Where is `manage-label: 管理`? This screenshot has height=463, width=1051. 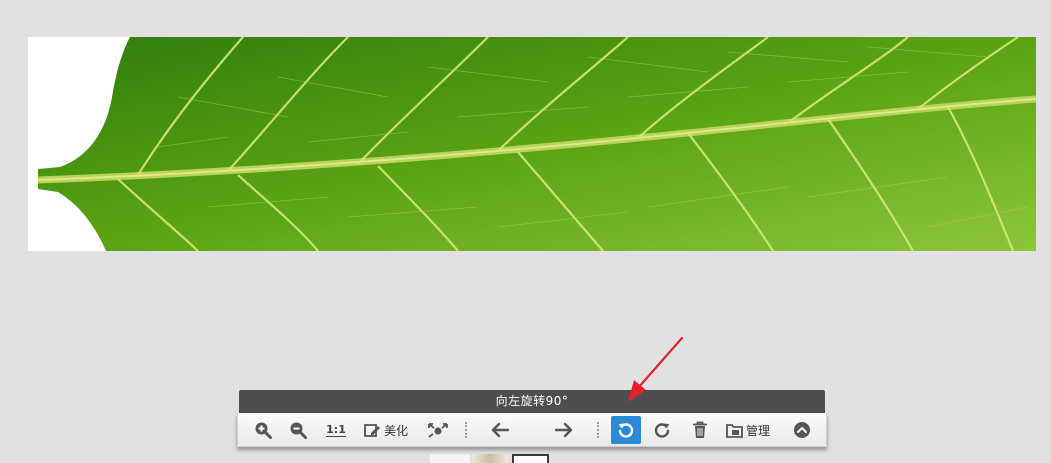 manage-label: 管理 is located at coordinates (758, 430).